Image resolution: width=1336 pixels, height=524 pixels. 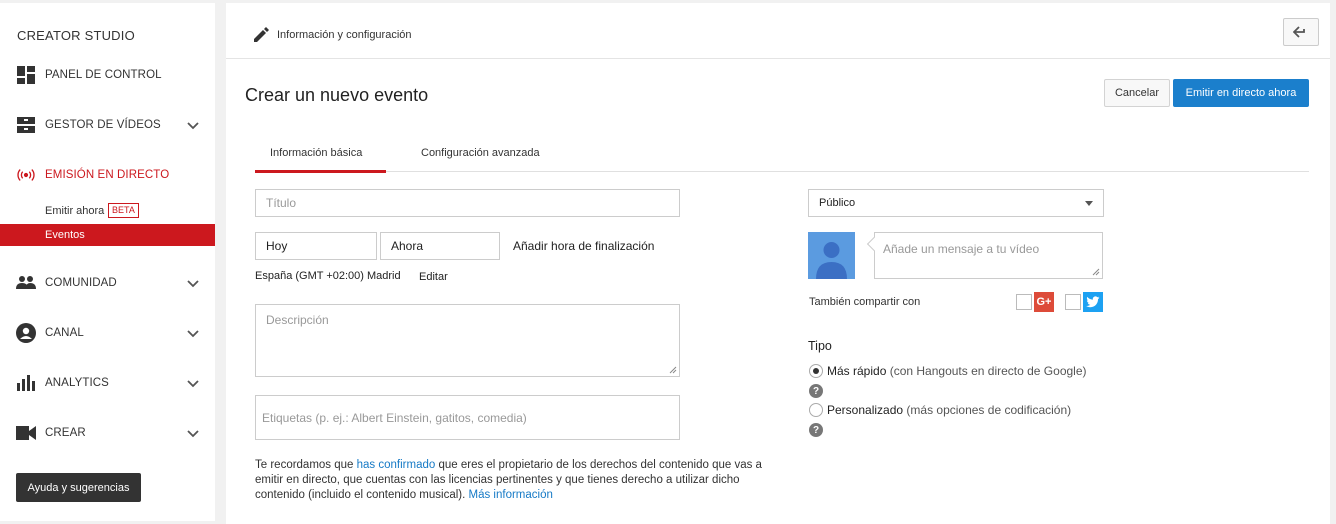 I want to click on video-camera-icon, so click(x=26, y=433).